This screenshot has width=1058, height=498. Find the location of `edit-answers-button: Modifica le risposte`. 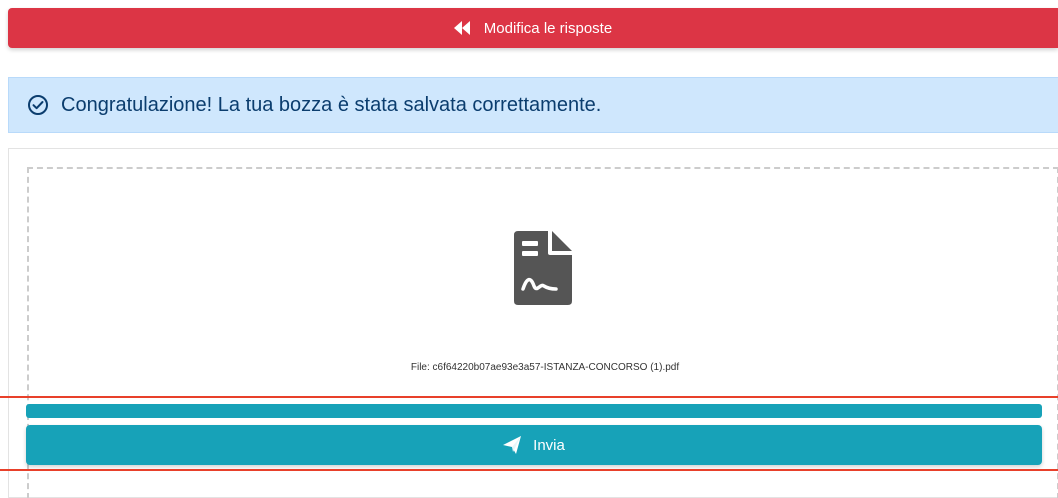

edit-answers-button: Modifica le risposte is located at coordinates (533, 28).